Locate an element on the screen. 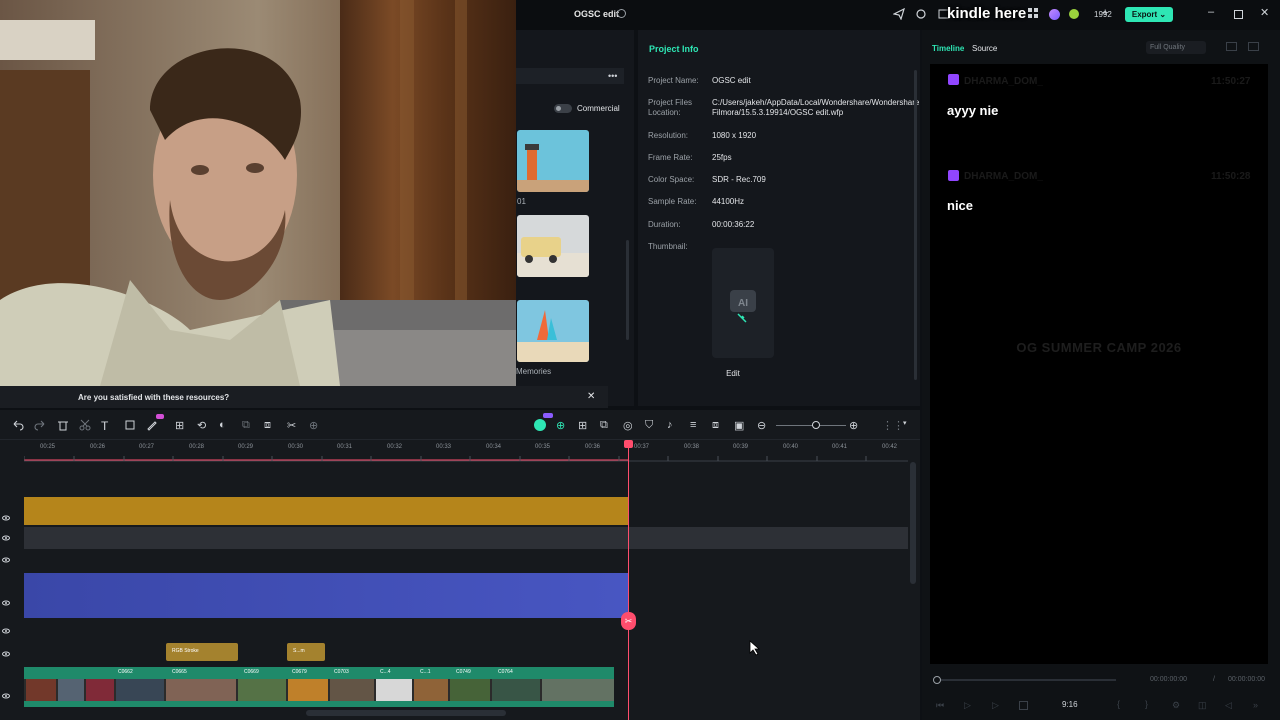  ruler-label: 00:31 is located at coordinates (345, 447).